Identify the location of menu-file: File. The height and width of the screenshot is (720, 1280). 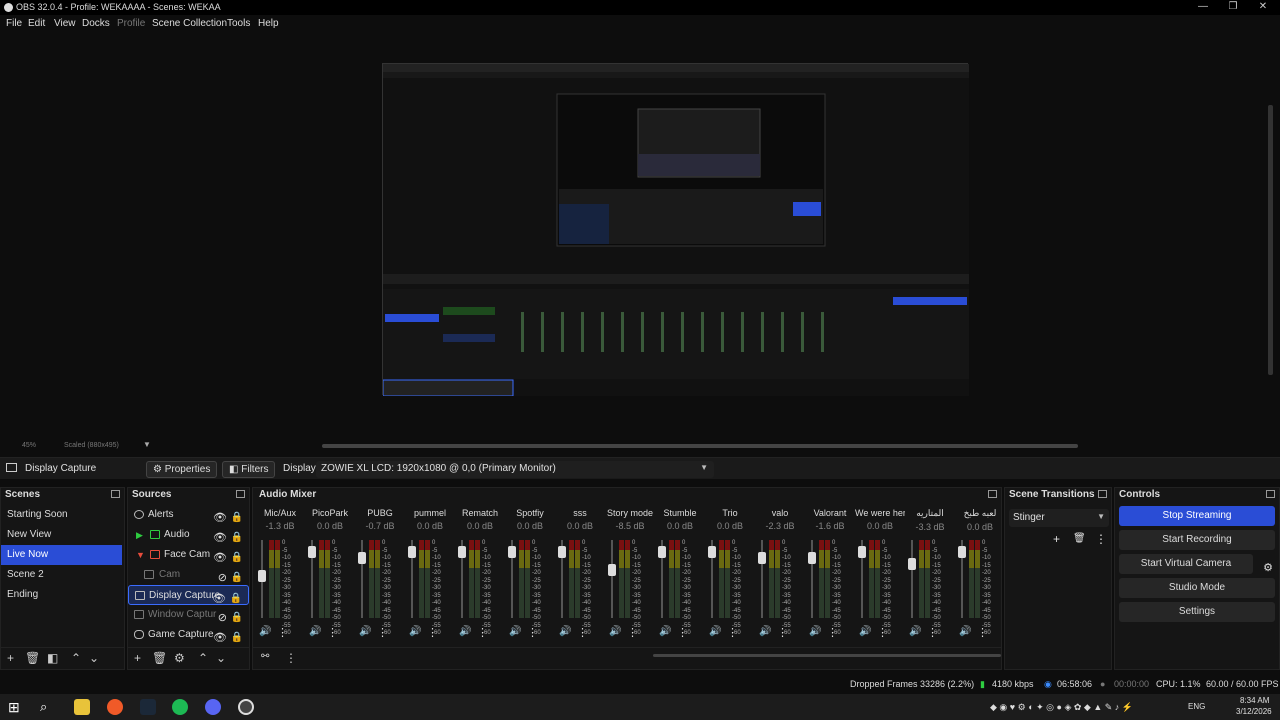
(14, 23).